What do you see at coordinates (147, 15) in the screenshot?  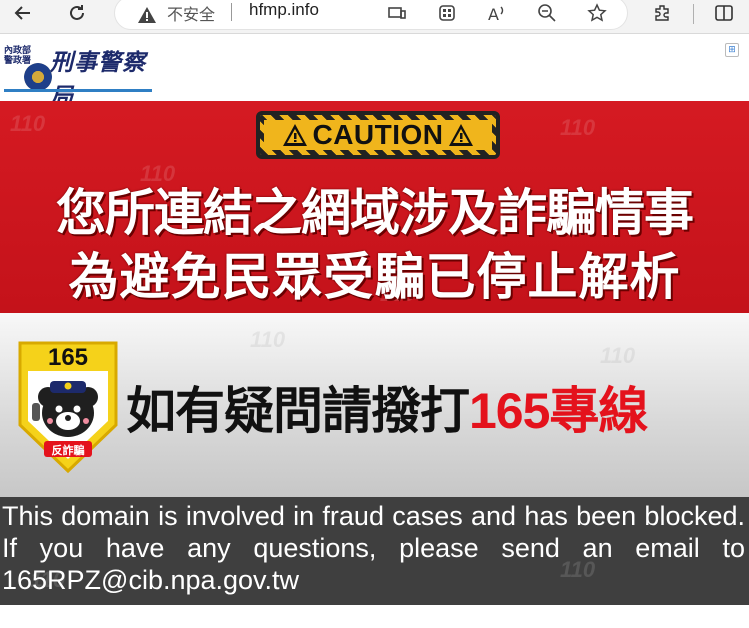 I see `warning-icon` at bounding box center [147, 15].